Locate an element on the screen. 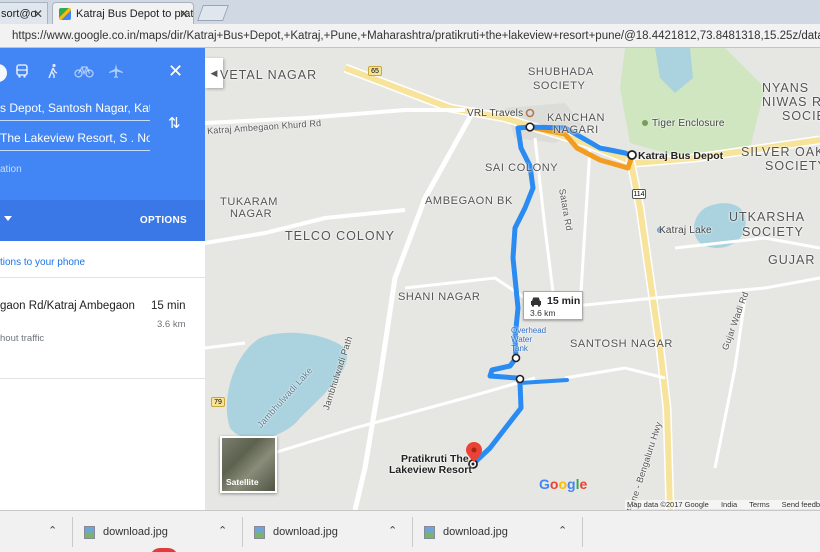 The height and width of the screenshot is (552, 820). destination-input: The Lakeview Resort, S . No 47 is located at coordinates (75, 141).